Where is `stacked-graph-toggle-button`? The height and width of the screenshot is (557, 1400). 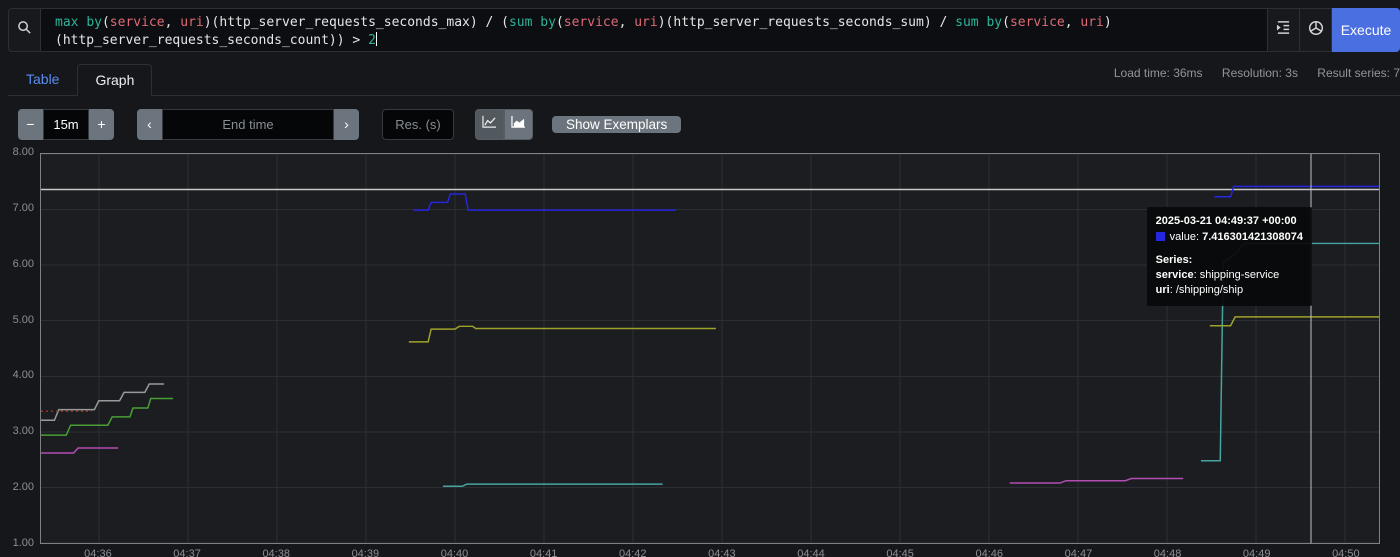 stacked-graph-toggle-button is located at coordinates (518, 124).